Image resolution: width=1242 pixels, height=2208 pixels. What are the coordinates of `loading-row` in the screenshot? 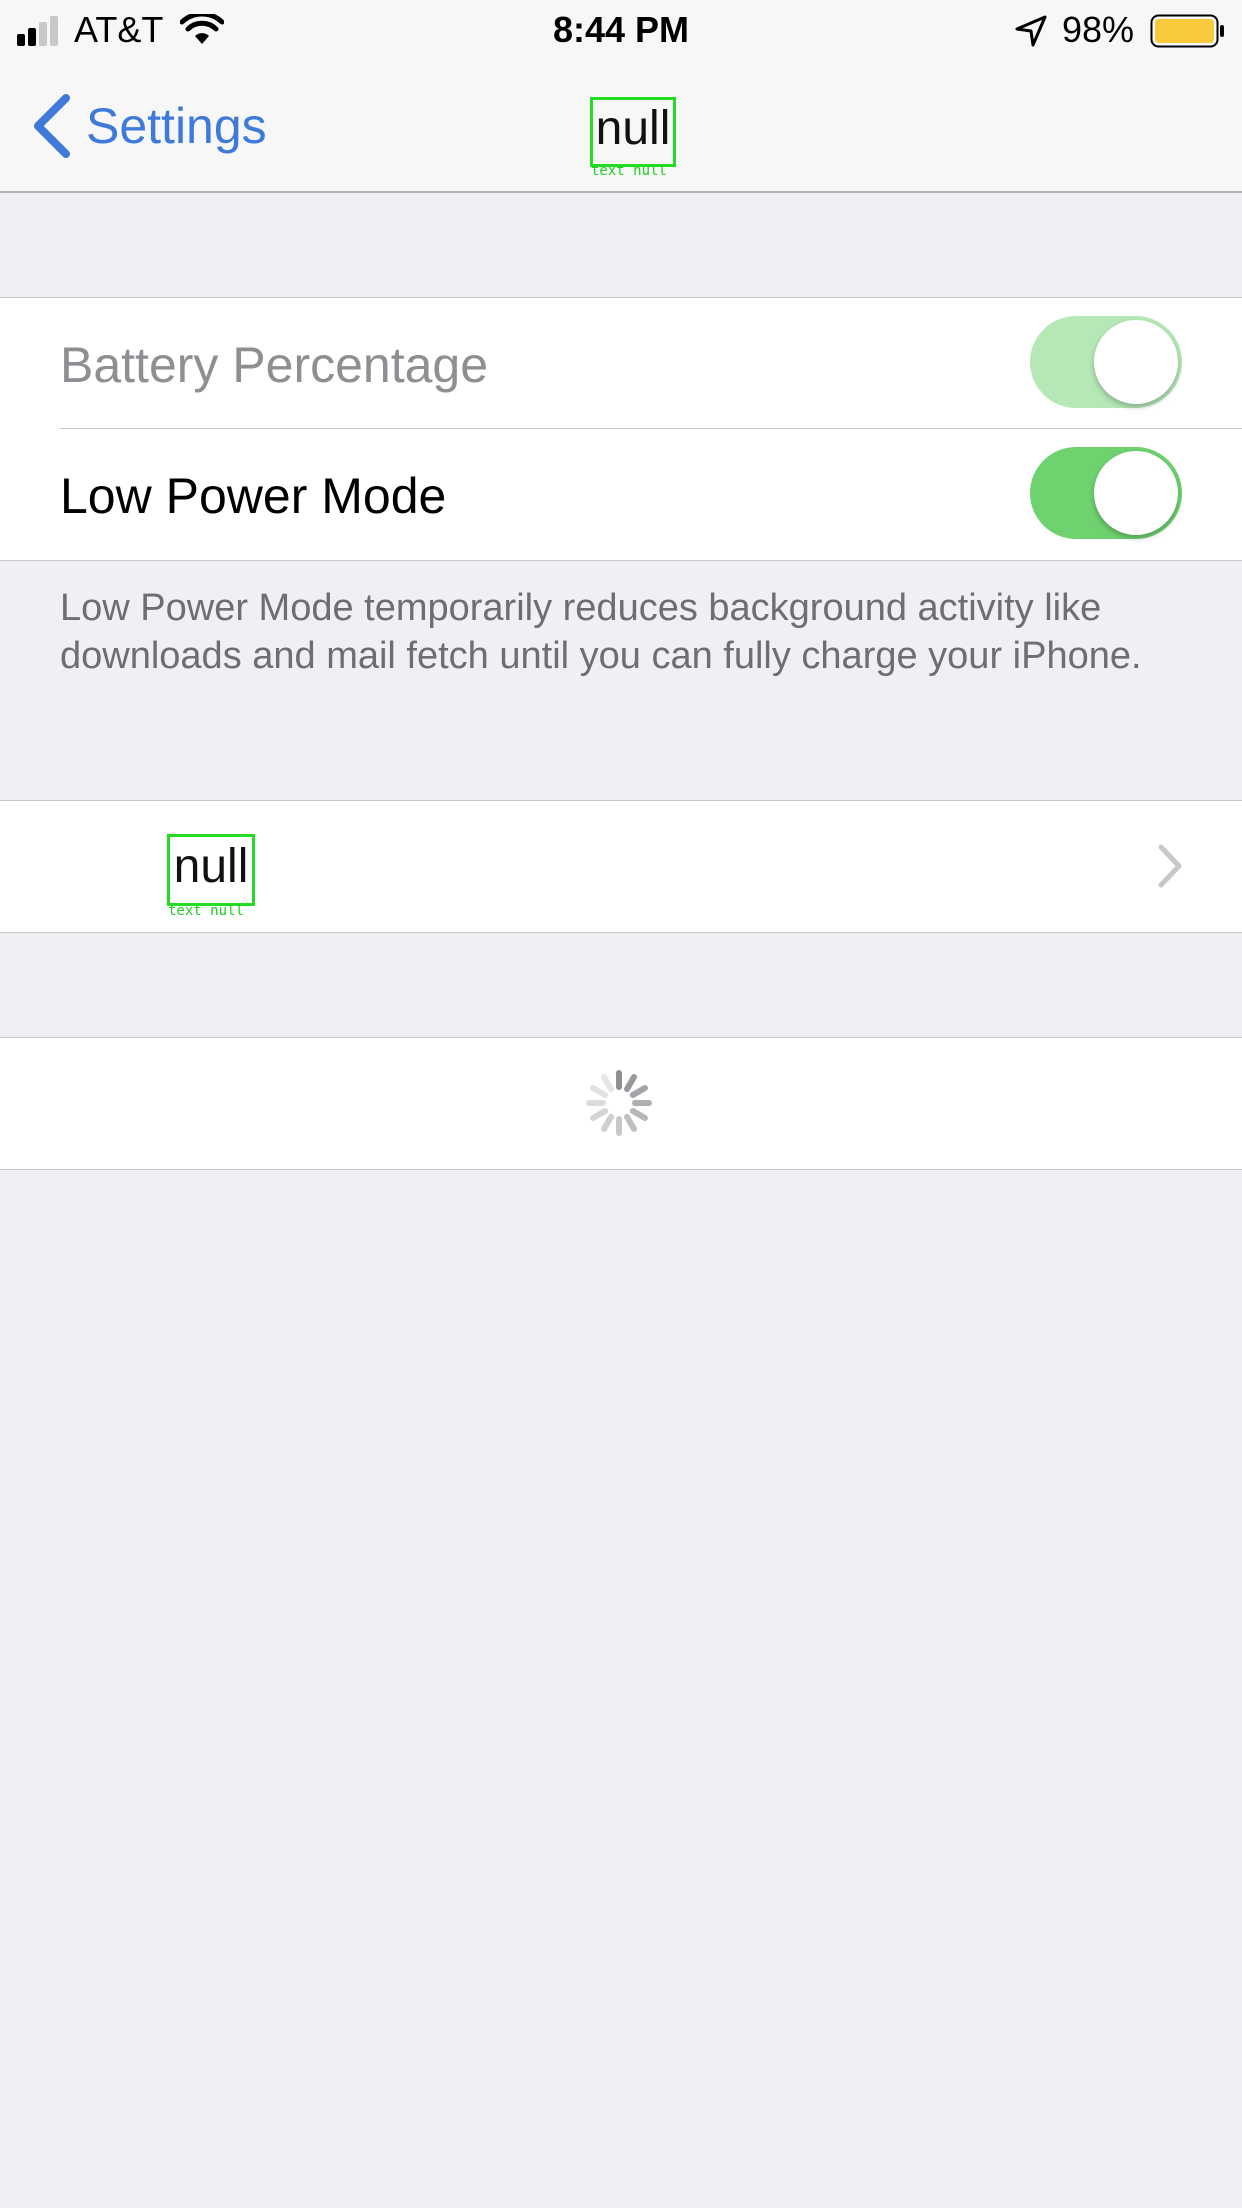 It's located at (621, 1103).